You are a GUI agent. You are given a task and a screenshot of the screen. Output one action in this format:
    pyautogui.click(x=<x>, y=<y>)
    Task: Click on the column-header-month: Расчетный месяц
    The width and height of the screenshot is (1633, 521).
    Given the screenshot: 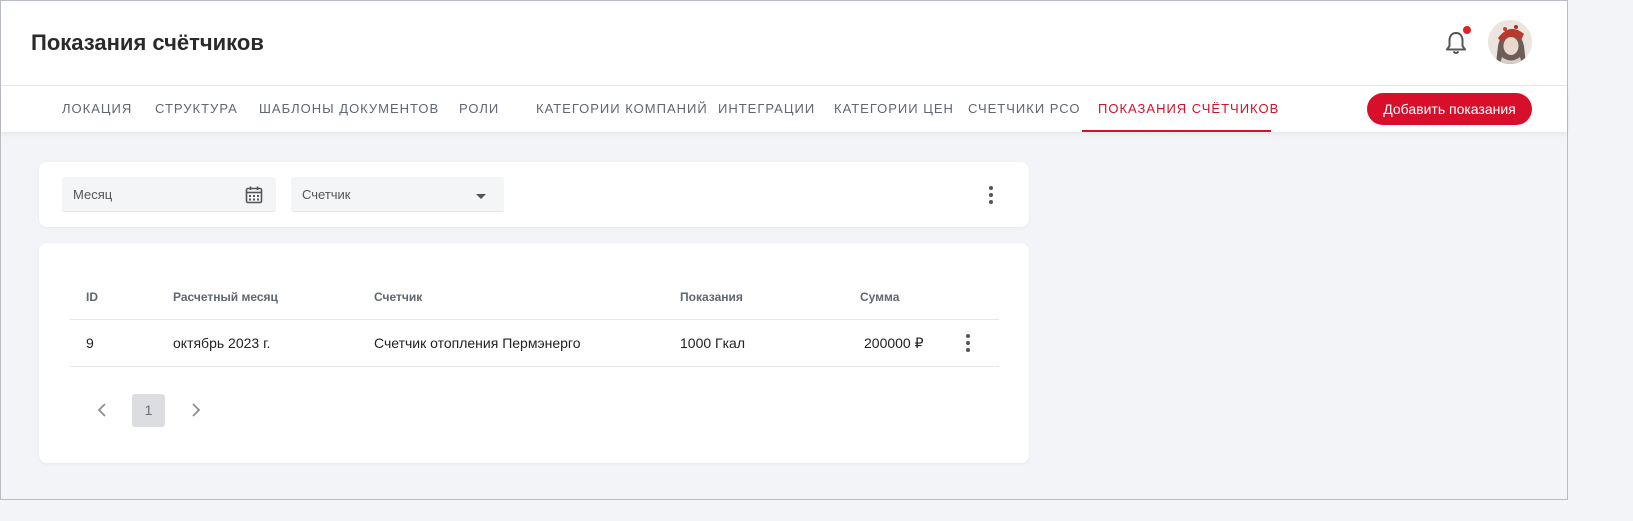 What is the action you would take?
    pyautogui.click(x=225, y=297)
    